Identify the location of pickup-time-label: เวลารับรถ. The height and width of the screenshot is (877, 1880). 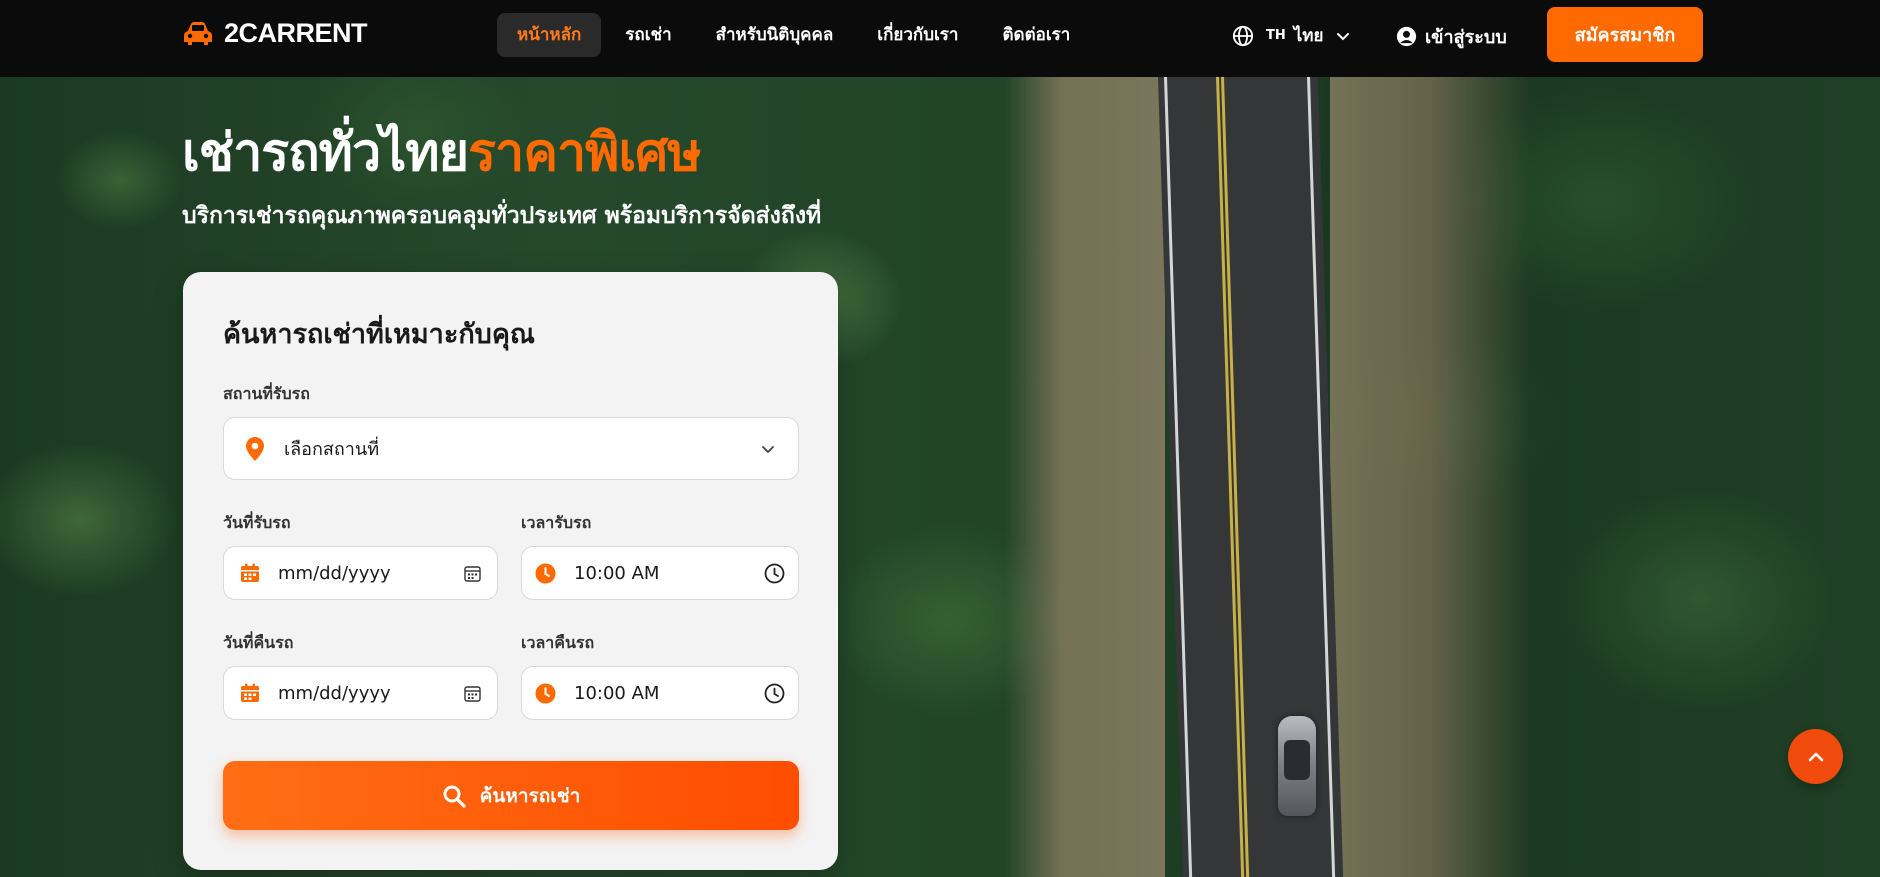
(556, 522).